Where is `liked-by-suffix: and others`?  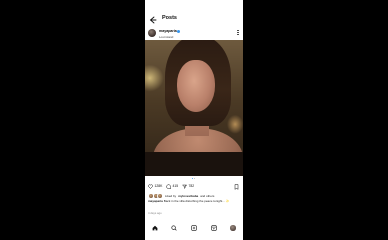 liked-by-suffix: and others is located at coordinates (207, 195).